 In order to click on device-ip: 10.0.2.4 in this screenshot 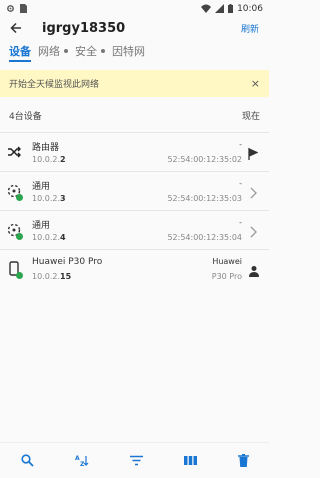, I will do `click(49, 237)`.